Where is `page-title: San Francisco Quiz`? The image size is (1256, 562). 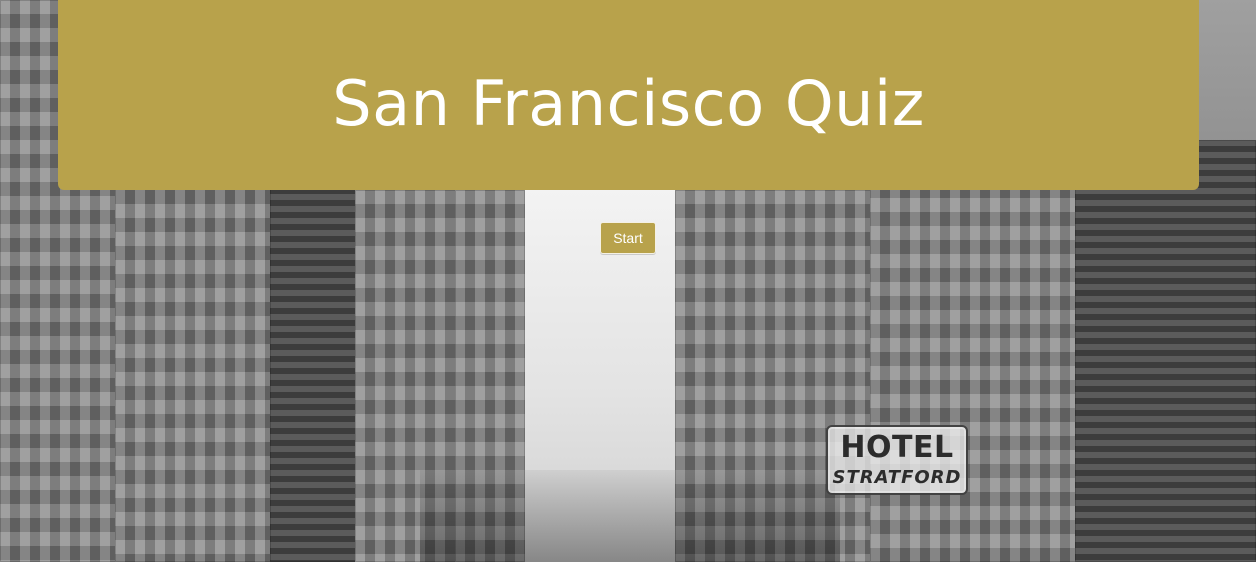
page-title: San Francisco Quiz is located at coordinates (628, 103).